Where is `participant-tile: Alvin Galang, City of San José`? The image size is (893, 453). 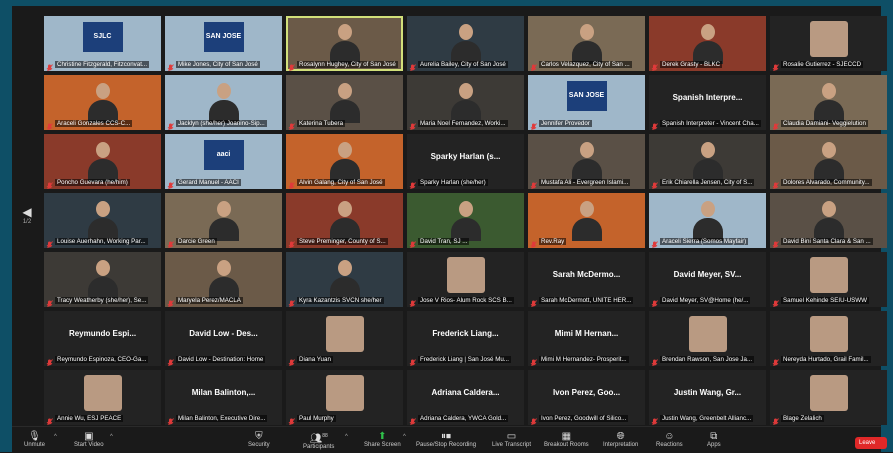 participant-tile: Alvin Galang, City of San José is located at coordinates (344, 161).